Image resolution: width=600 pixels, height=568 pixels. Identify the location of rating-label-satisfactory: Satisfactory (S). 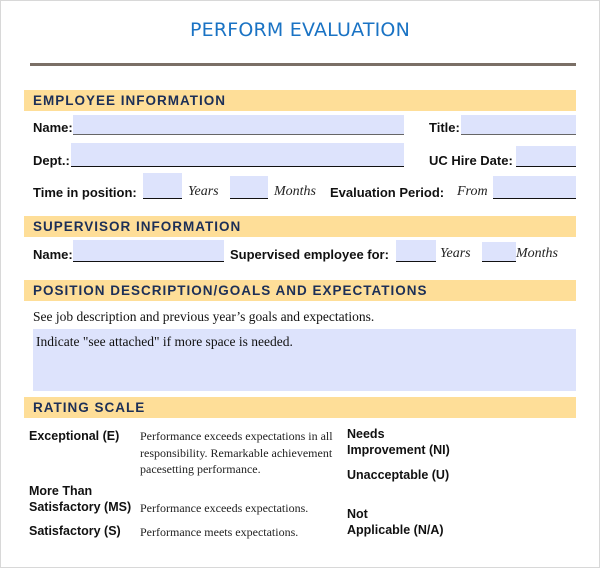
(75, 531).